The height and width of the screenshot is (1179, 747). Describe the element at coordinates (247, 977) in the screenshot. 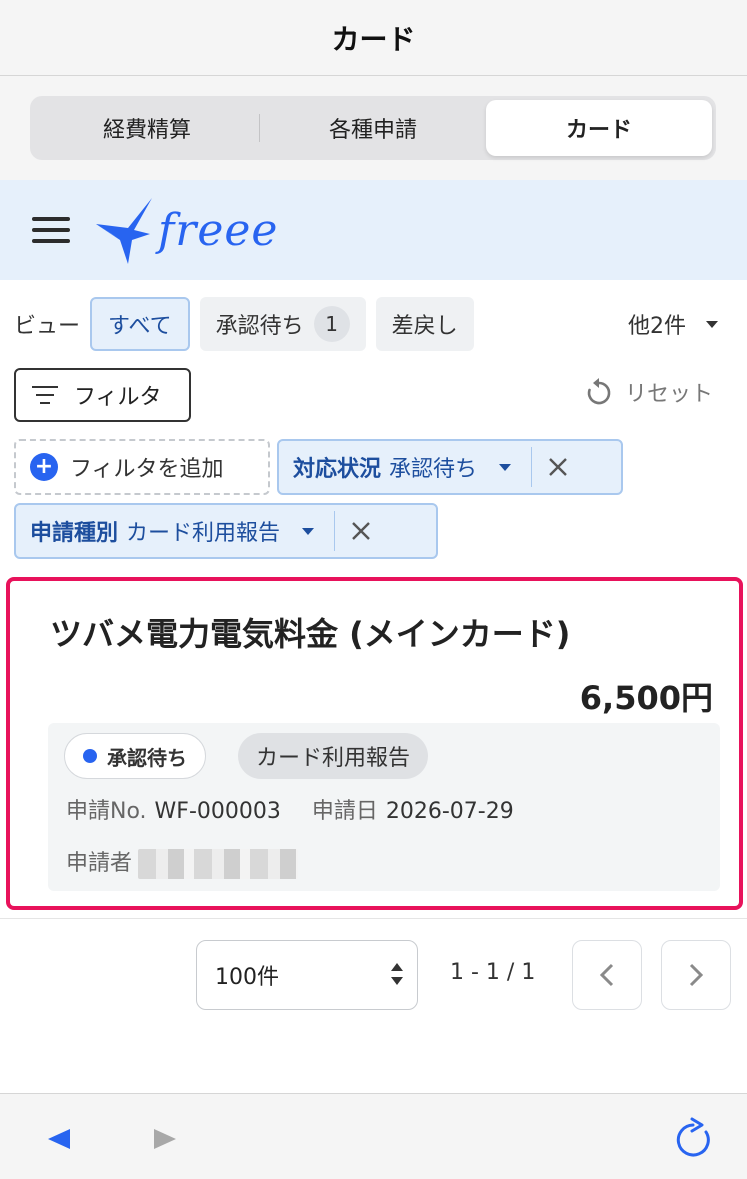

I see `per-page-value: 100件` at that location.